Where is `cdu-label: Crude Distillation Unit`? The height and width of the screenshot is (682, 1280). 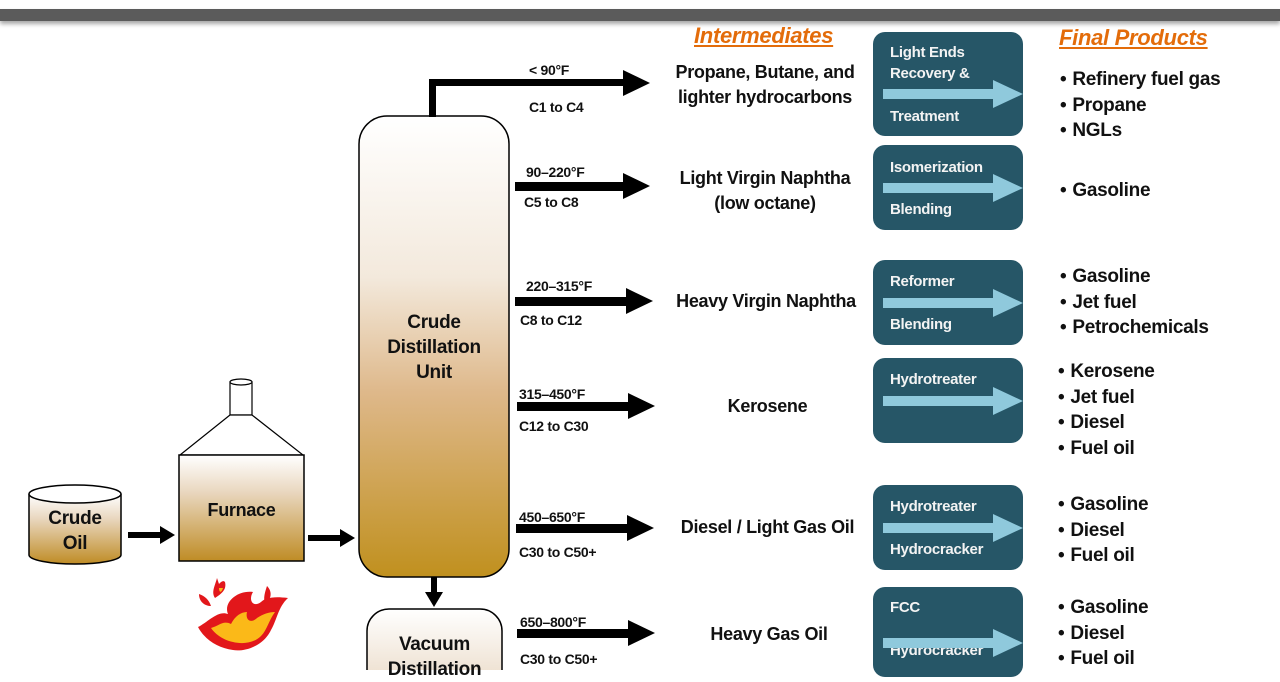
cdu-label: Crude Distillation Unit is located at coordinates (434, 347).